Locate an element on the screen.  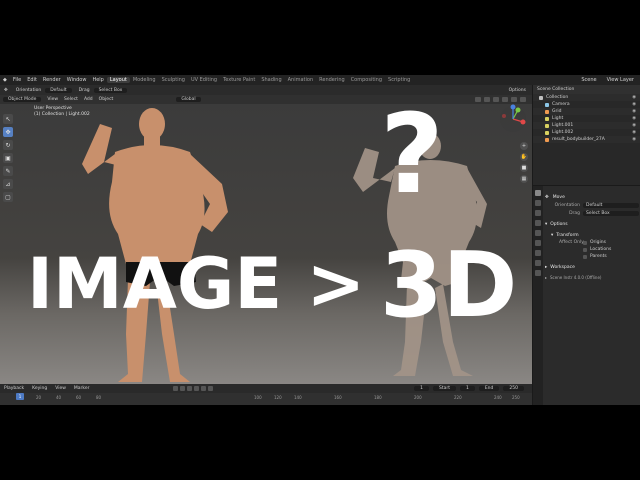
output-tab-icon is located at coordinates (538, 213).